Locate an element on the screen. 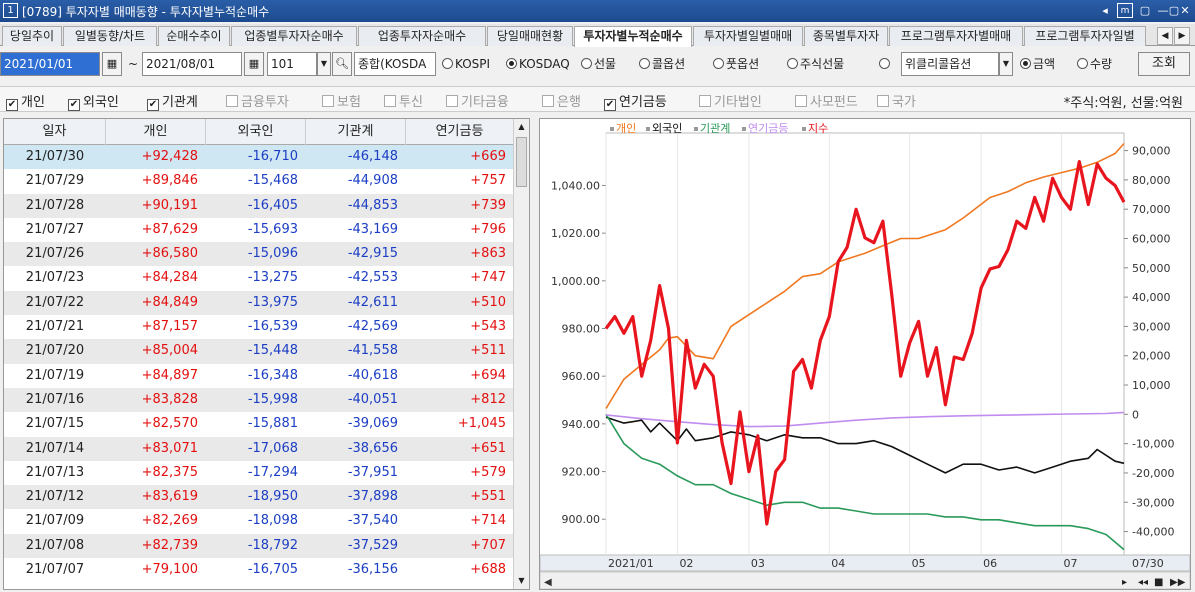  tab-next-icon: ▶ is located at coordinates (1182, 36).